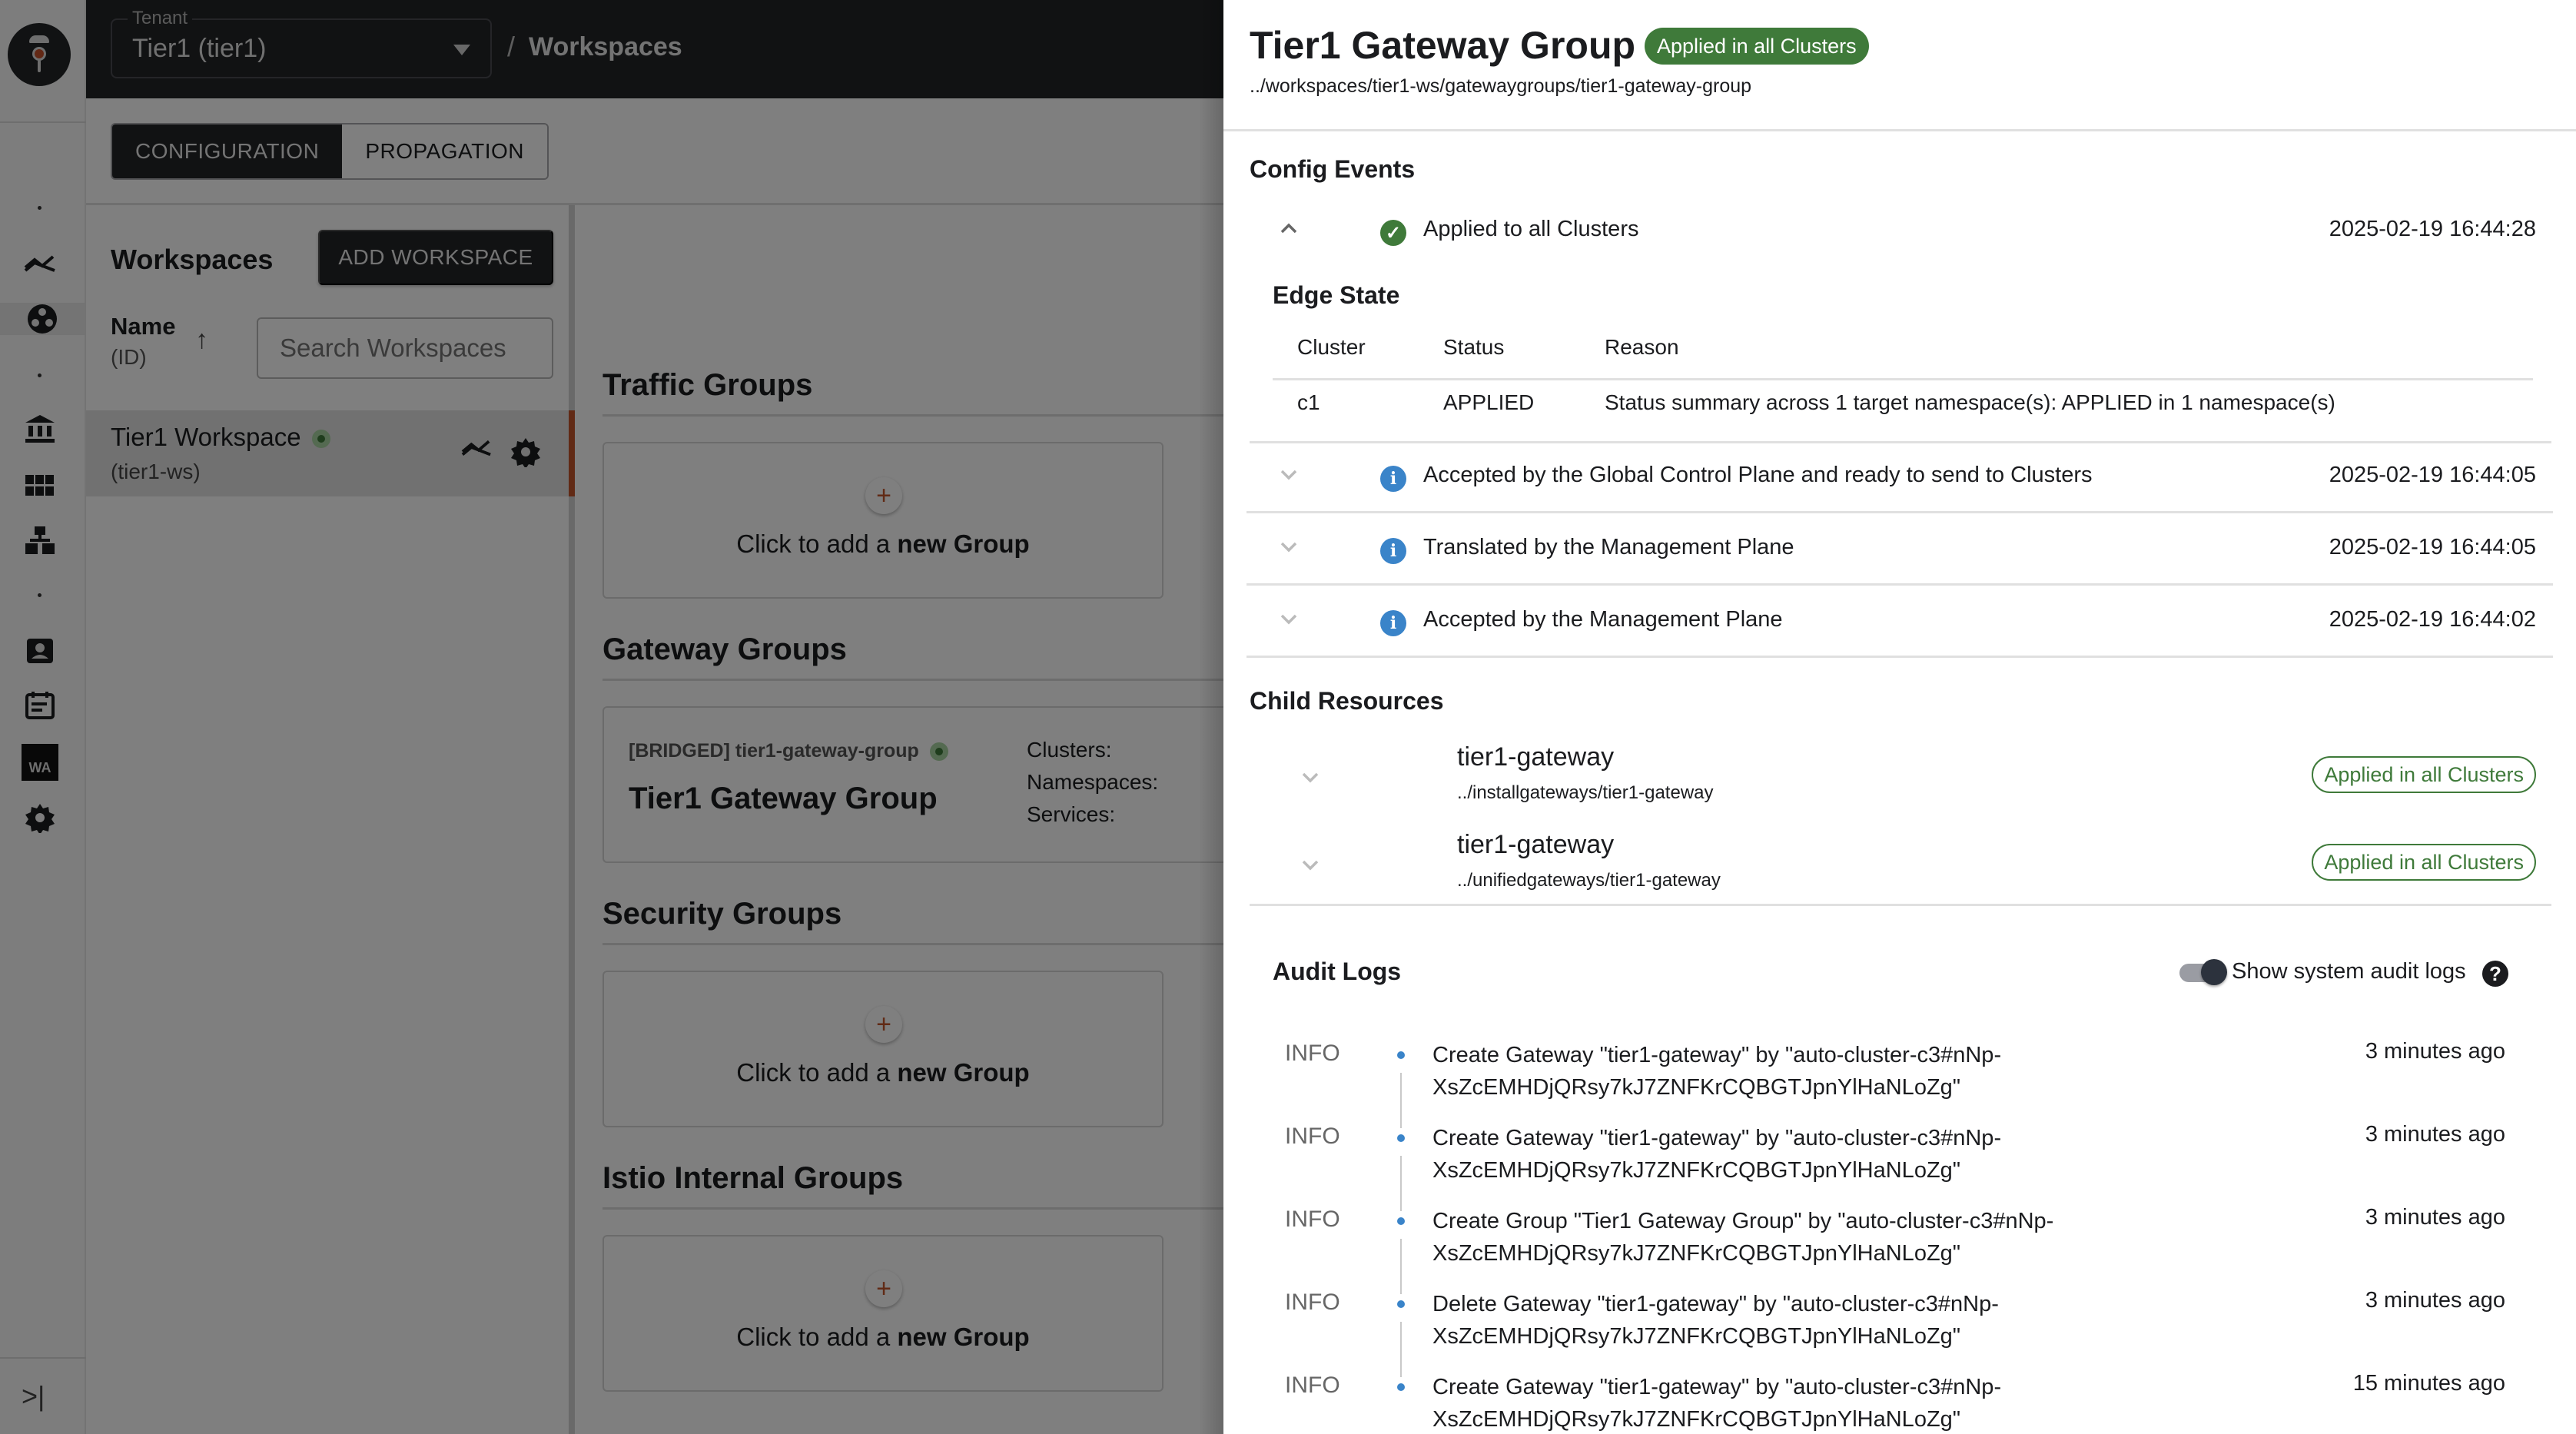  I want to click on edge-state-header: Cluster Status Reason, so click(1903, 356).